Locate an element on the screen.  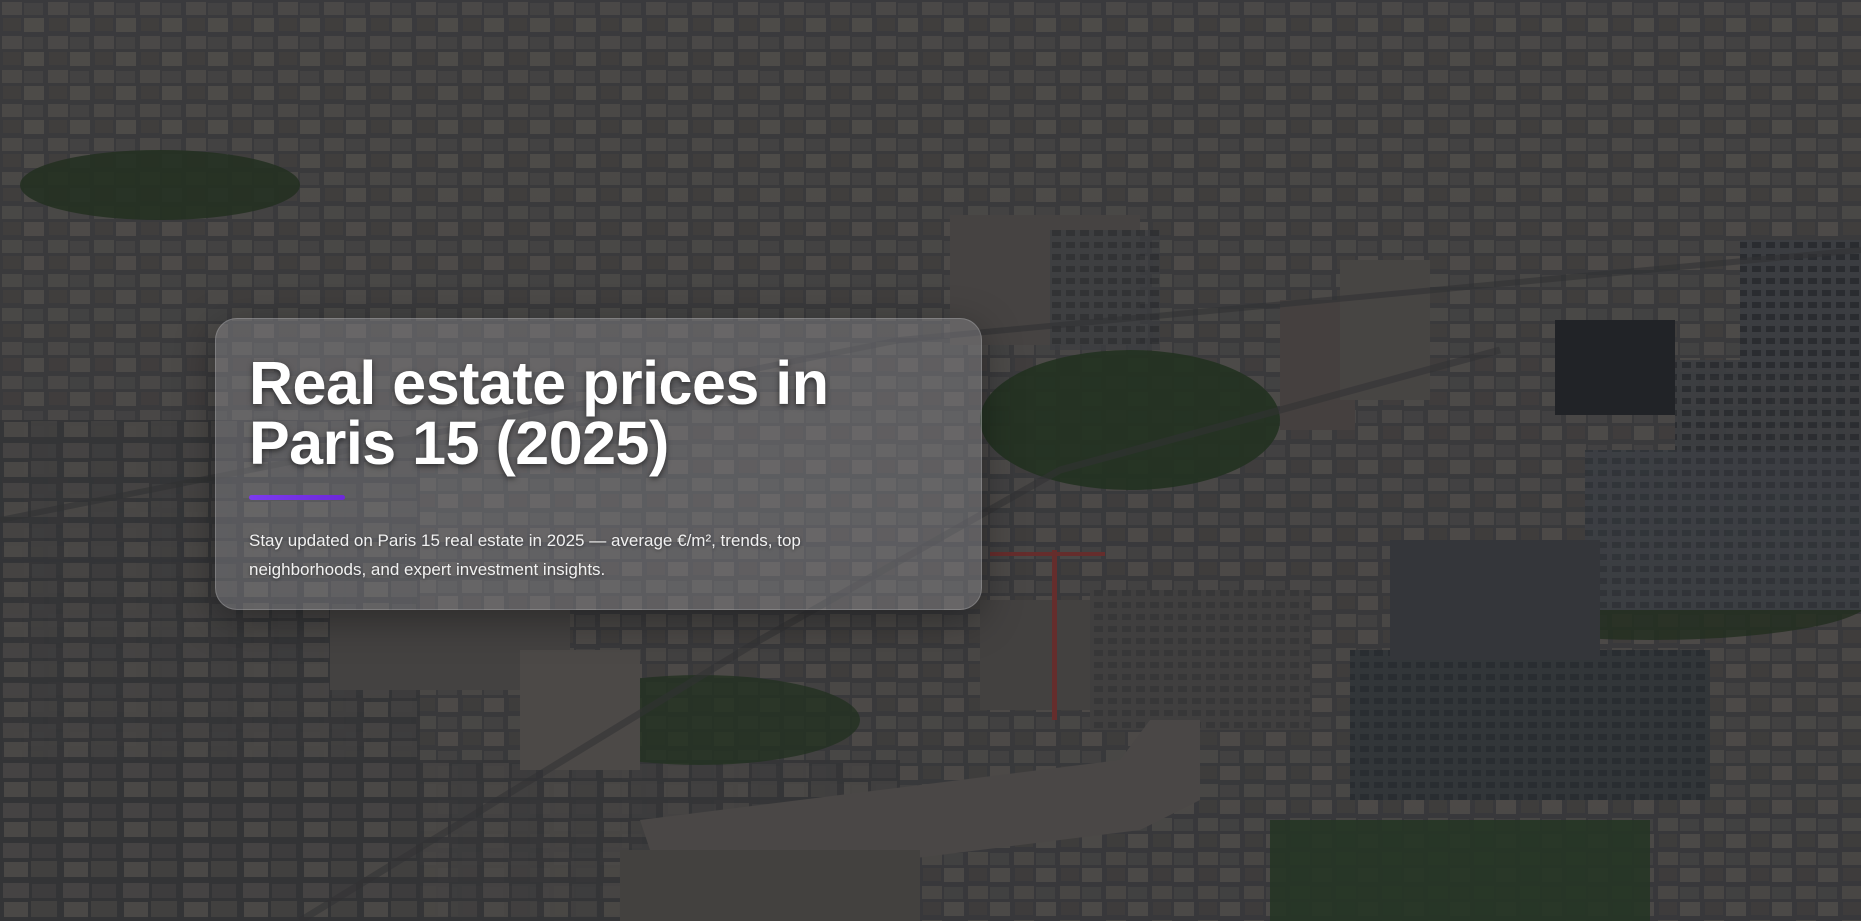
title-accent-bar is located at coordinates (297, 497).